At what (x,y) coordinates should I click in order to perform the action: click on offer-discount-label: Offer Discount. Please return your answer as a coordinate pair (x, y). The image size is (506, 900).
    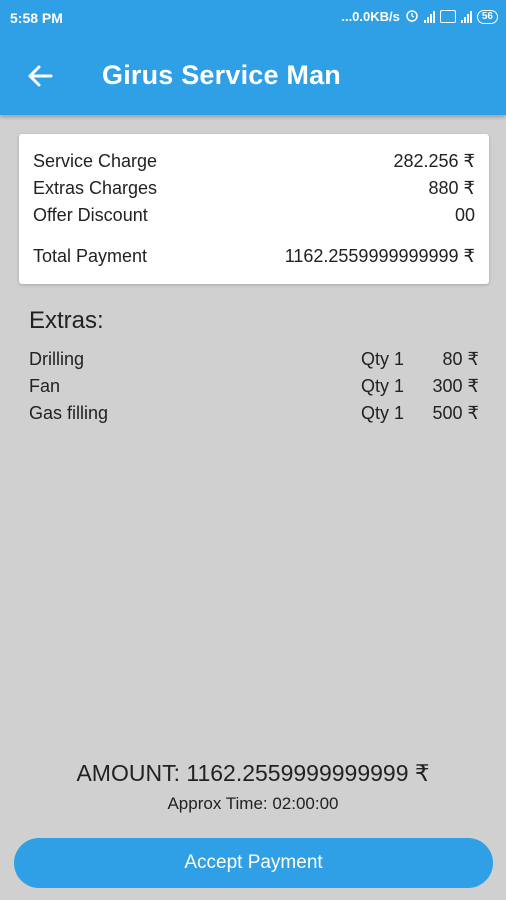
    Looking at the image, I should click on (90, 215).